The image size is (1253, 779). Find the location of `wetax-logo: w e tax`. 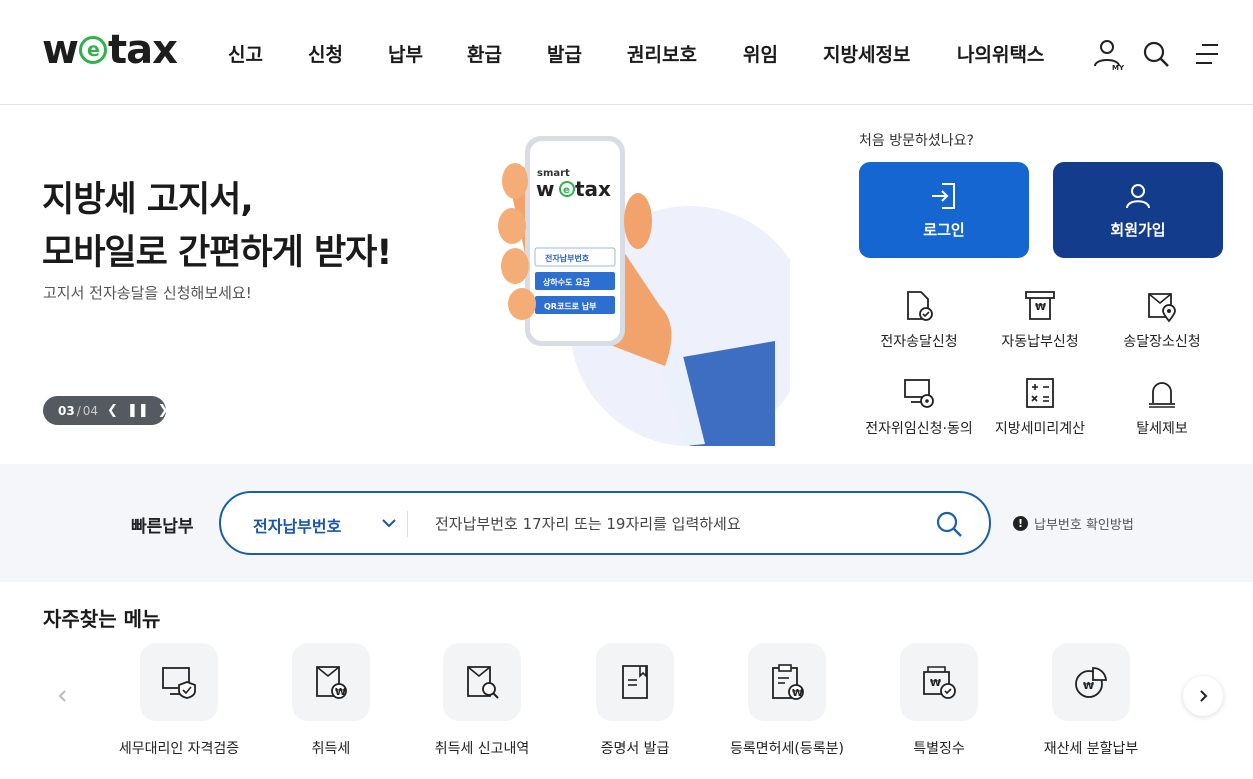

wetax-logo: w e tax is located at coordinates (110, 50).